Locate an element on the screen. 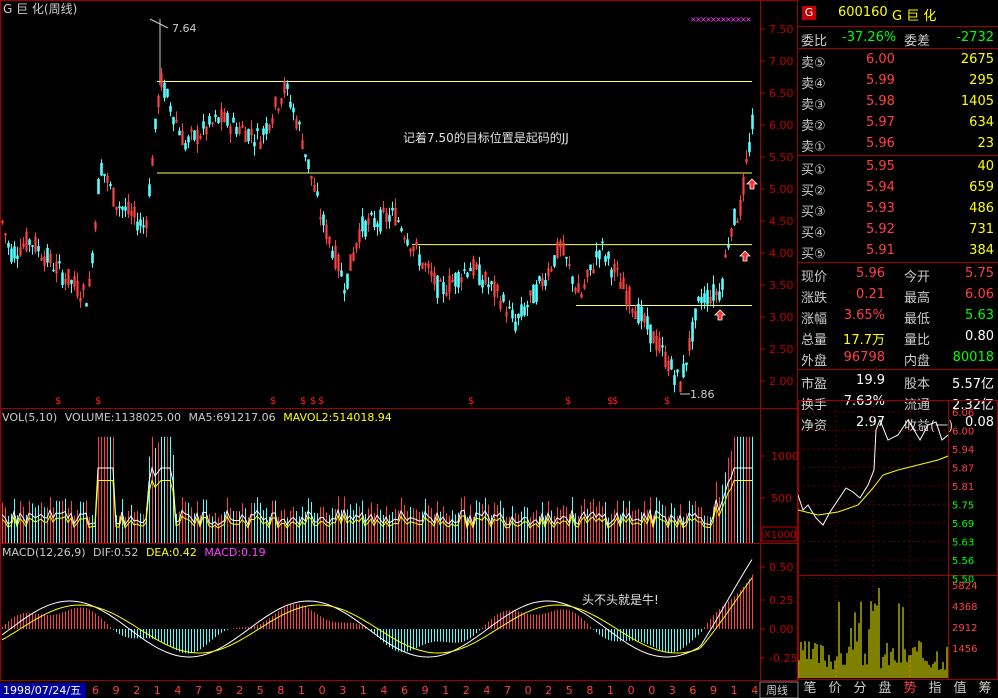 The height and width of the screenshot is (698, 998). price-tick-label: 4.50 is located at coordinates (781, 221).